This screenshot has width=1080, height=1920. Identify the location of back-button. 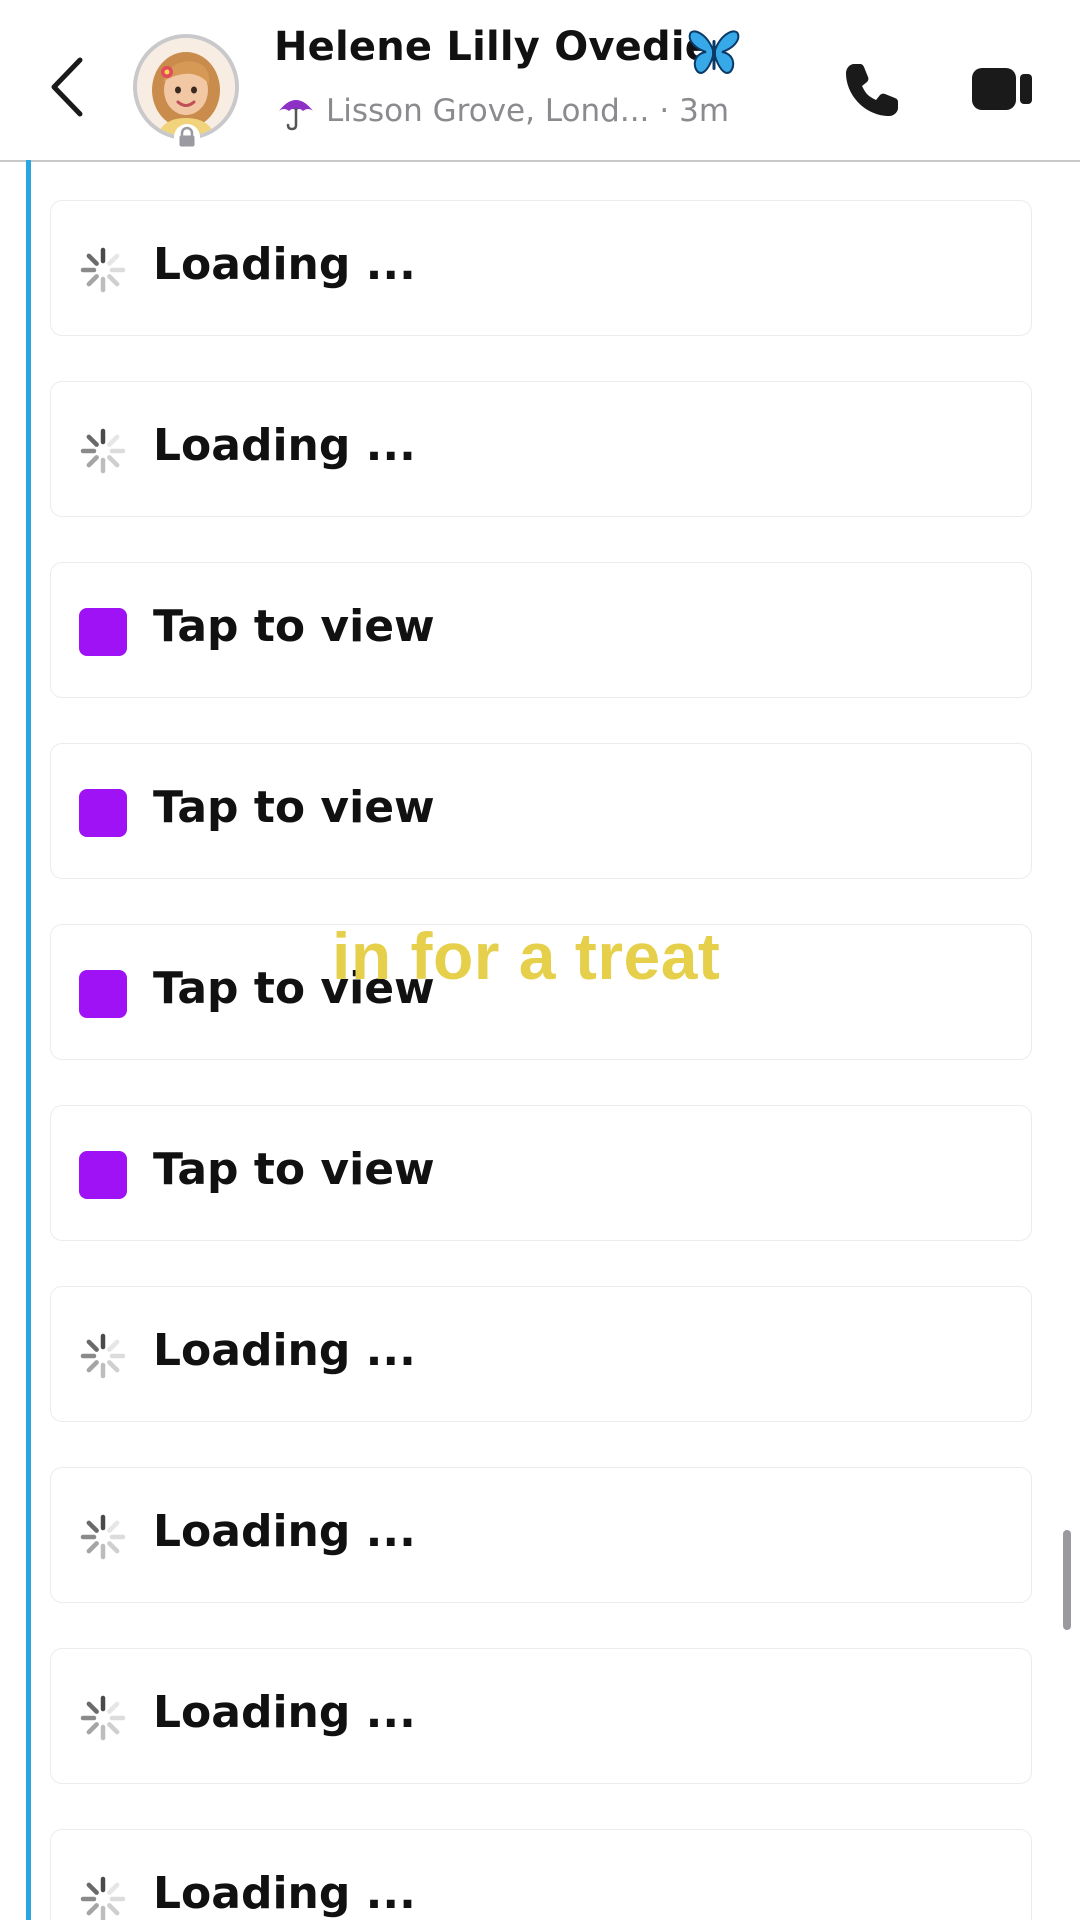
(69, 87).